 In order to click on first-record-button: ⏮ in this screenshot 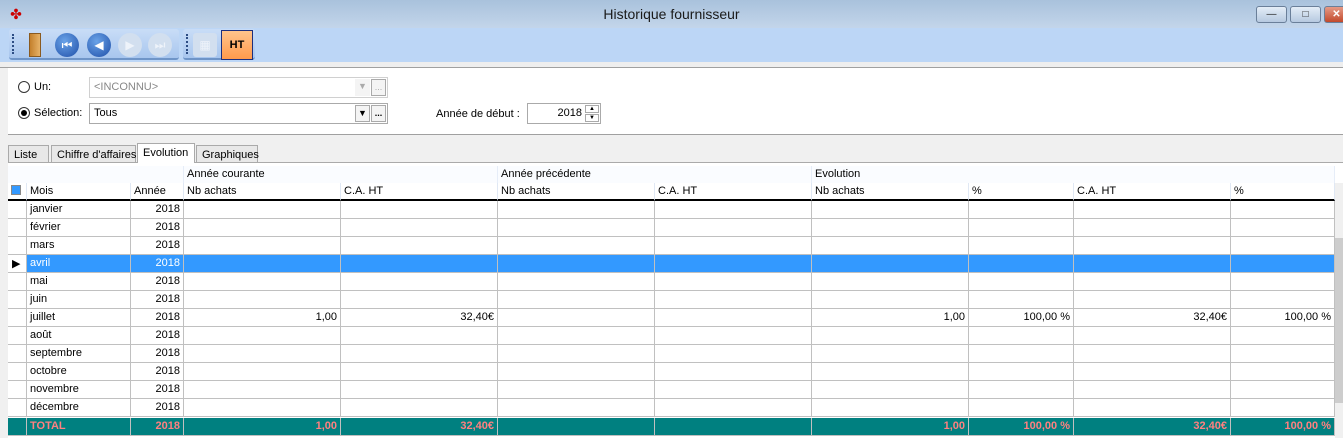, I will do `click(67, 45)`.